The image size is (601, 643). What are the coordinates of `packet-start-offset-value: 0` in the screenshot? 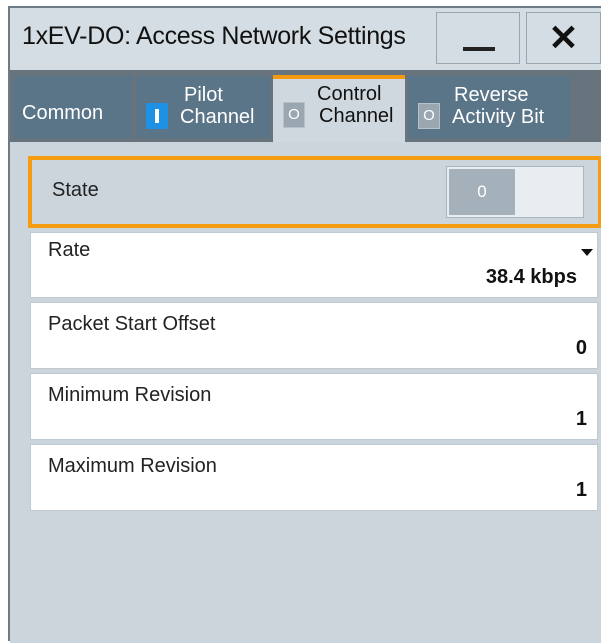 It's located at (581, 348).